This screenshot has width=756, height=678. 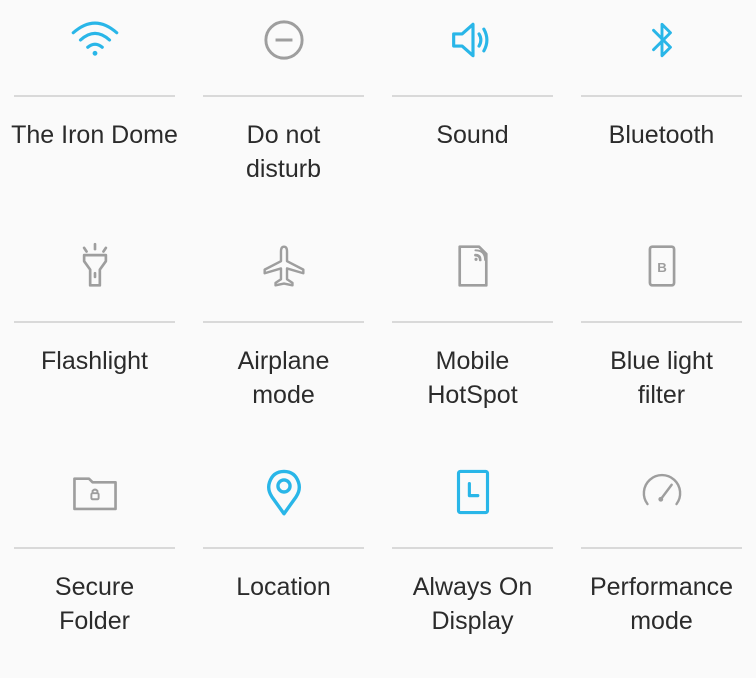 I want to click on tile-label: Do not disturb, so click(x=283, y=152).